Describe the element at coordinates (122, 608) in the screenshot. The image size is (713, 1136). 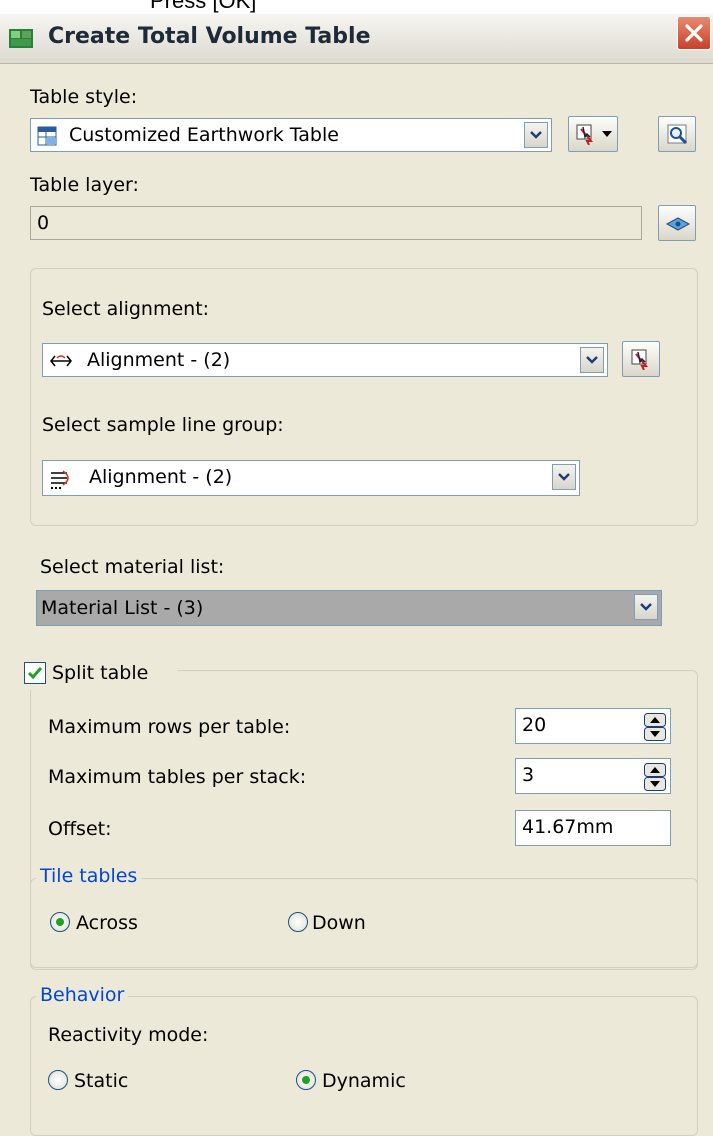
I see `material-list-value: Material List - (3)` at that location.